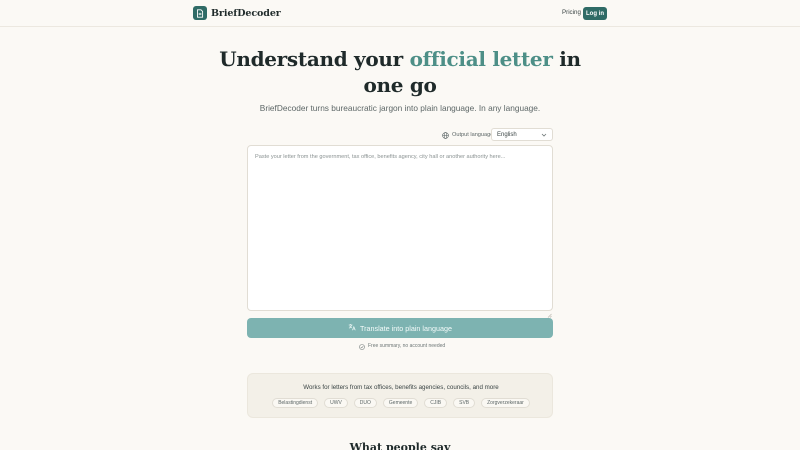  What do you see at coordinates (400, 13) in the screenshot?
I see `site-header: BriefDecoder Pricing Log in` at bounding box center [400, 13].